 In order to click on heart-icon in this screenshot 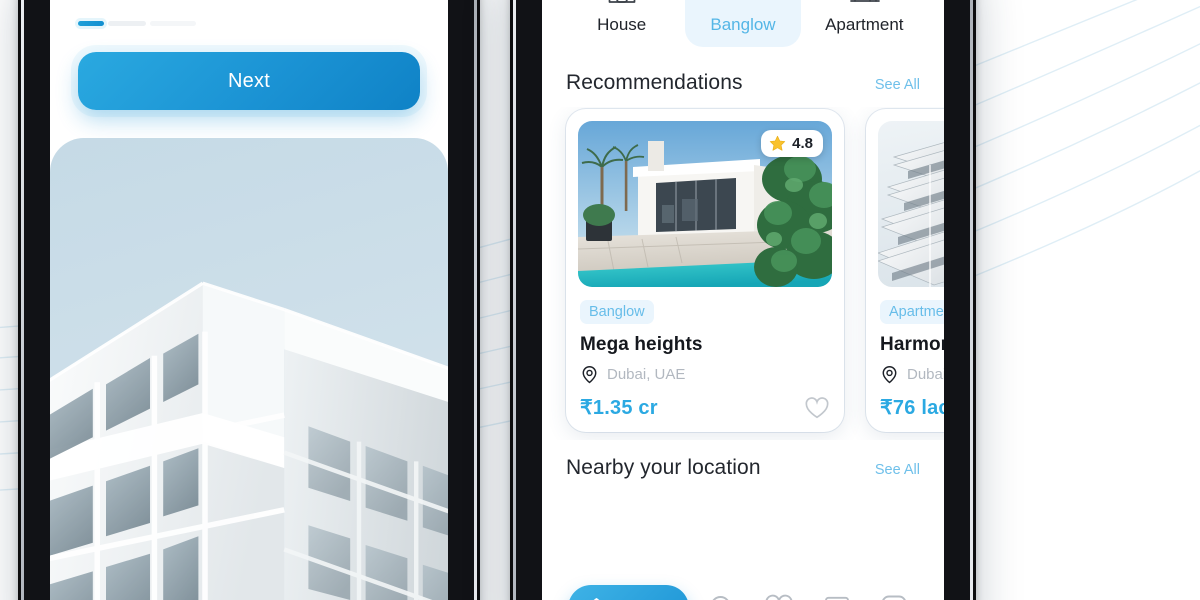, I will do `click(779, 597)`.